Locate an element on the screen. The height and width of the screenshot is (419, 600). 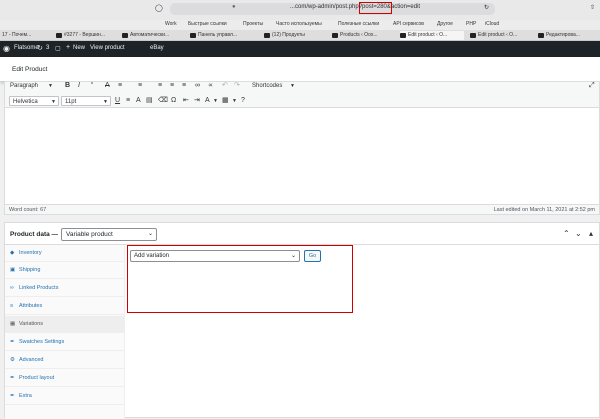
page-header: Edit Product is located at coordinates (300, 69).